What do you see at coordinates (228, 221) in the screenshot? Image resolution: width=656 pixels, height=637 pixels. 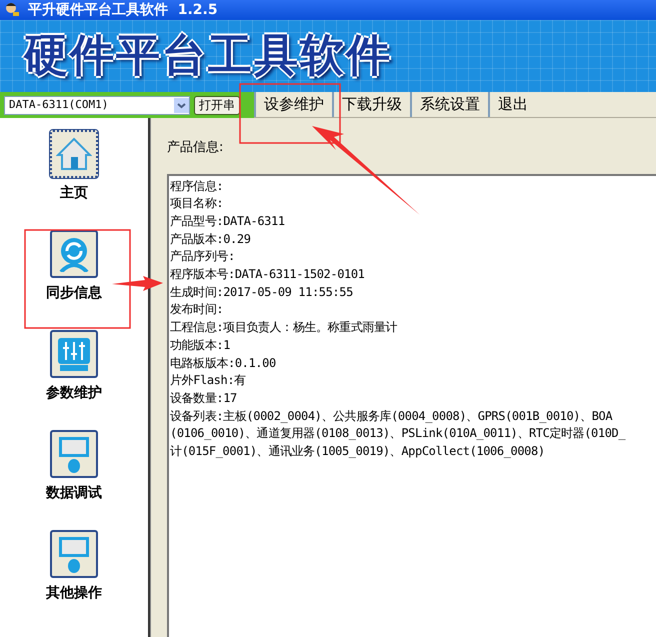 I see `info-line: 产品型号:DATA-6311` at bounding box center [228, 221].